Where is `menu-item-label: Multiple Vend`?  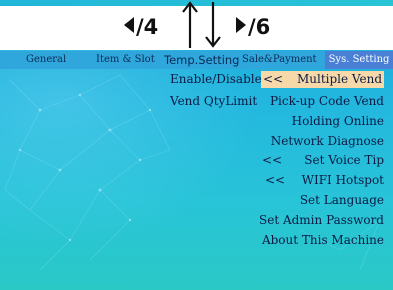 menu-item-label: Multiple Vend is located at coordinates (339, 79).